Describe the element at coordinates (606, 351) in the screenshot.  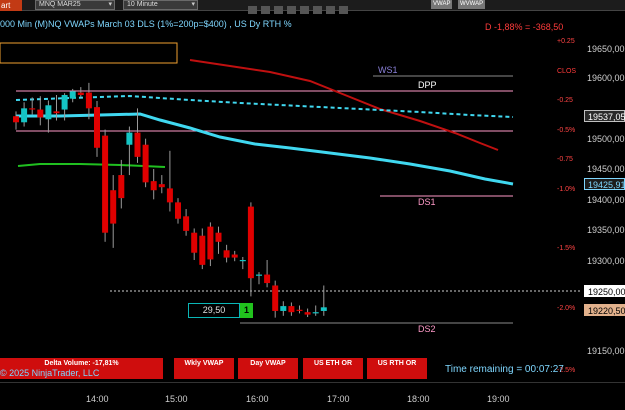
I see `price-axis-label: 19150,00` at that location.